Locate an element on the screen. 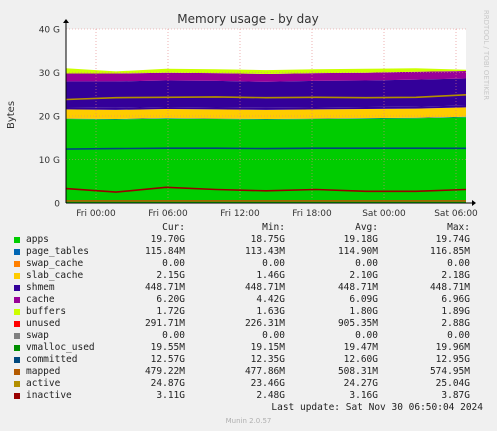 The width and height of the screenshot is (497, 431). y-tick-label: 20 G is located at coordinates (49, 118).